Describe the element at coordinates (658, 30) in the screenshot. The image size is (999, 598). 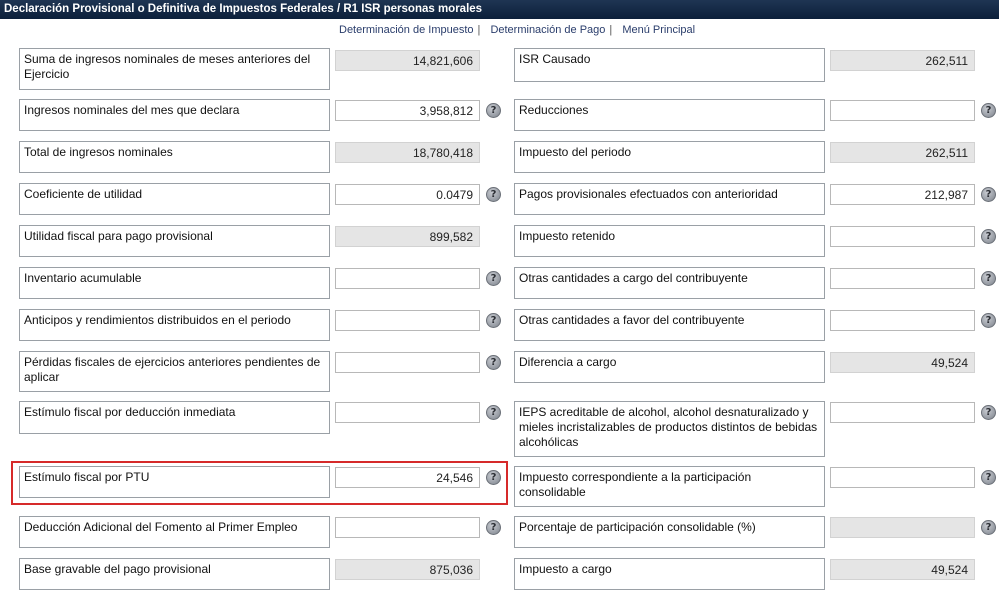
I see `nav-menu-principal: Menú Principal` at that location.